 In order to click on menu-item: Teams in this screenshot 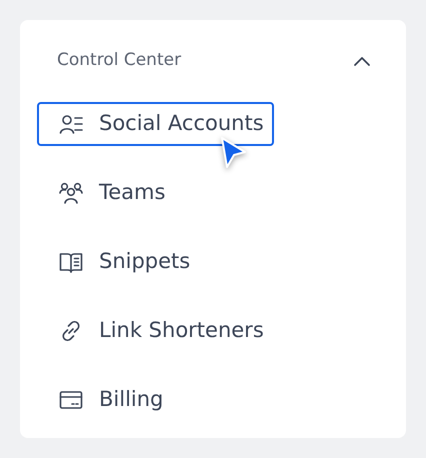, I will do `click(106, 193)`.